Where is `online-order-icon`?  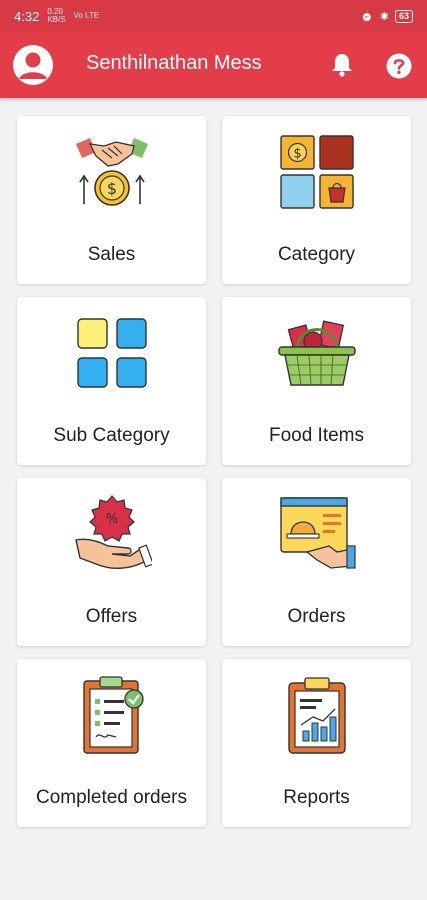 online-order-icon is located at coordinates (317, 534).